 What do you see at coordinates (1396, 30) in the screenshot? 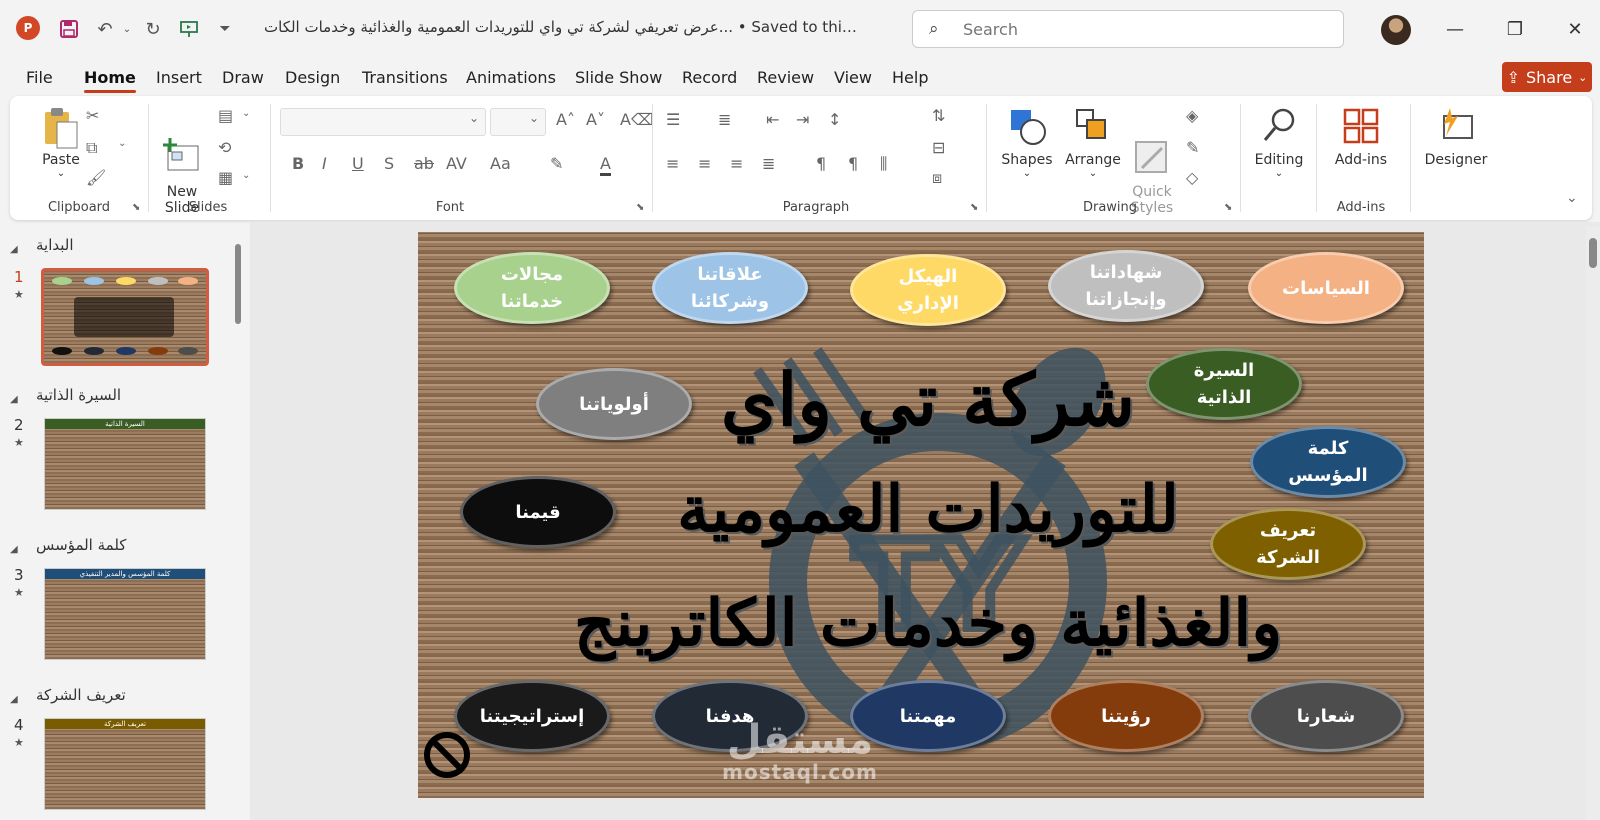
I see `user-avatar` at bounding box center [1396, 30].